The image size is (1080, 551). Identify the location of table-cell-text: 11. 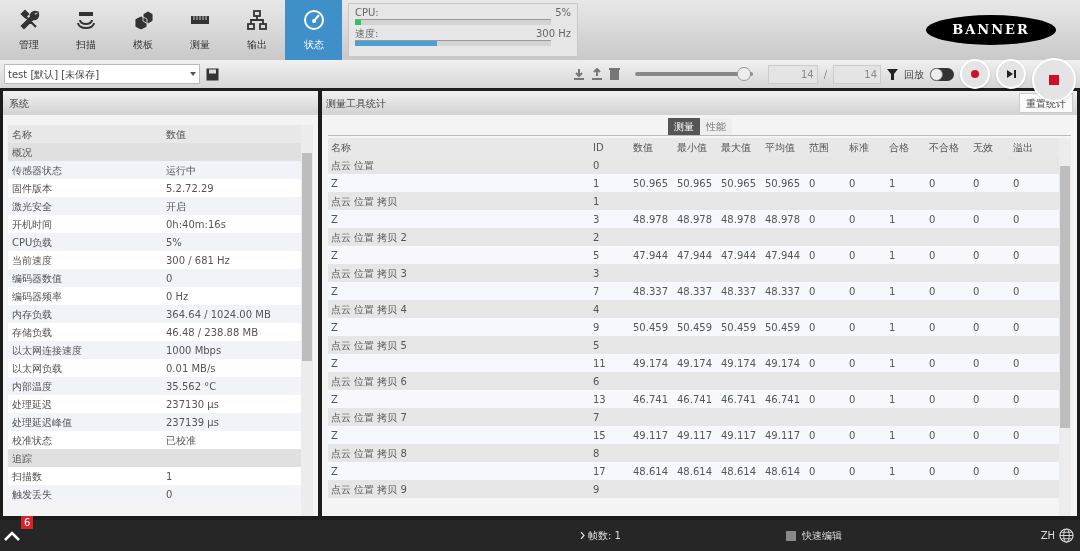
(599, 363).